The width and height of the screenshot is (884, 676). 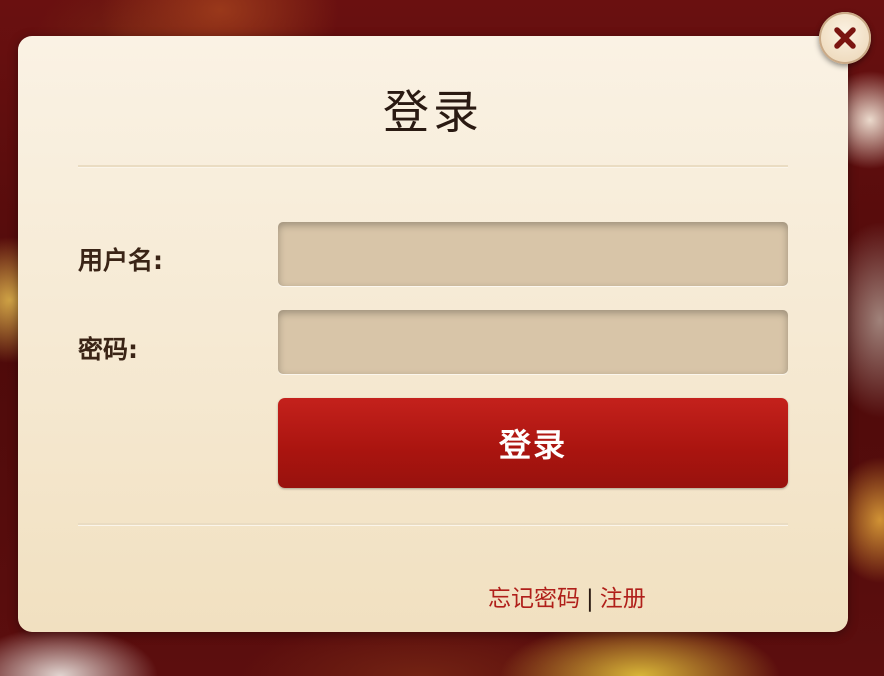 I want to click on register-link: 注册, so click(x=623, y=599).